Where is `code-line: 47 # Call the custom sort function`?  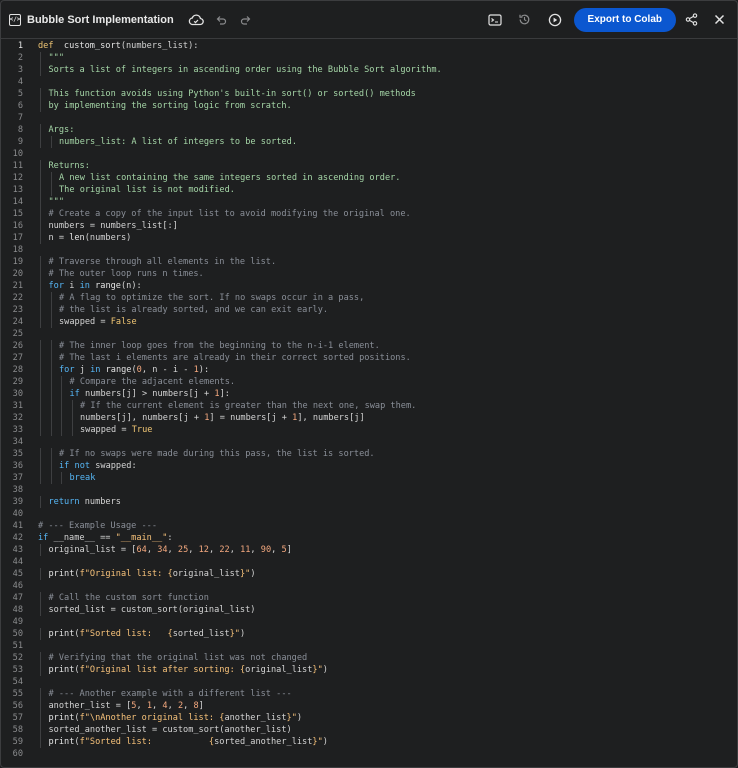 code-line: 47 # Call the custom sort function is located at coordinates (369, 598).